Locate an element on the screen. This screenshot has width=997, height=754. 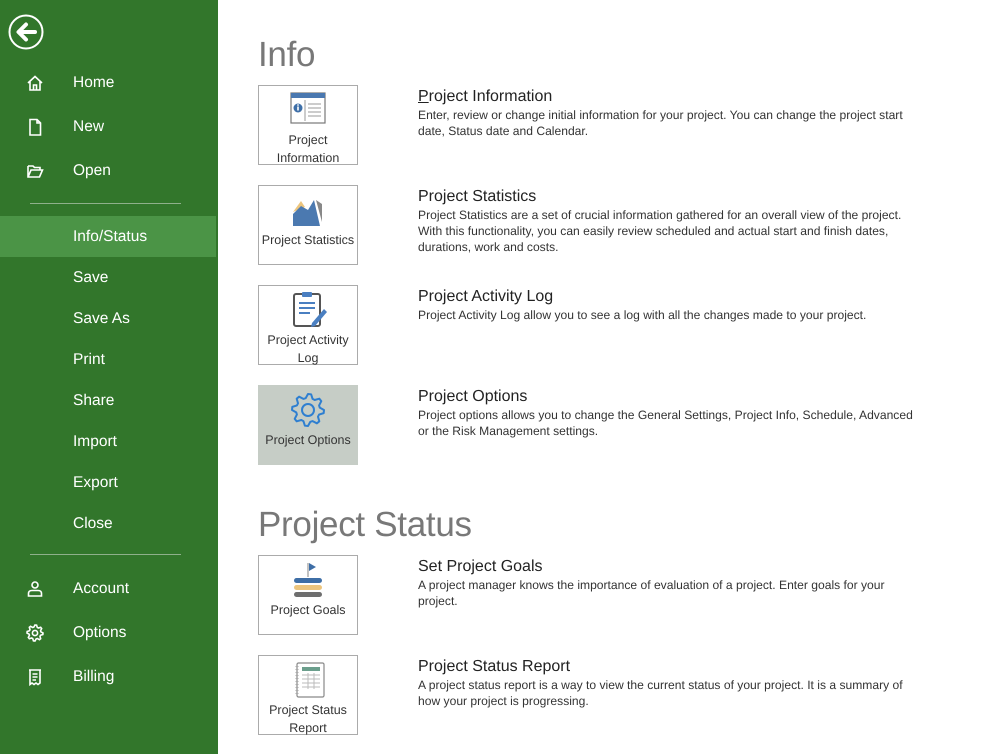
tile-button: Project Activity Log is located at coordinates (308, 325).